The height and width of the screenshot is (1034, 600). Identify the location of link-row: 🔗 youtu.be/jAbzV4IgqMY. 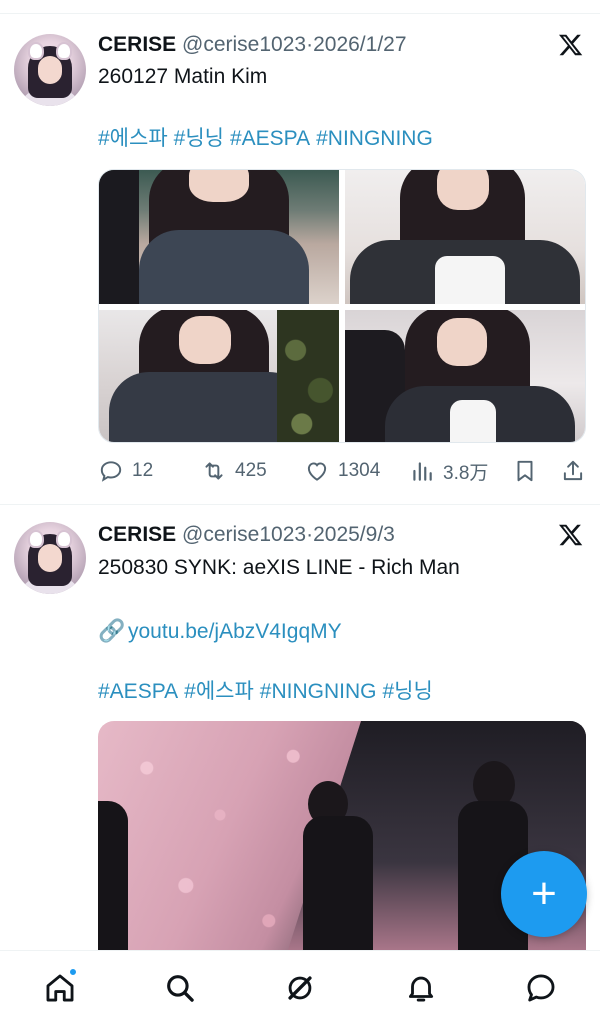
(220, 631).